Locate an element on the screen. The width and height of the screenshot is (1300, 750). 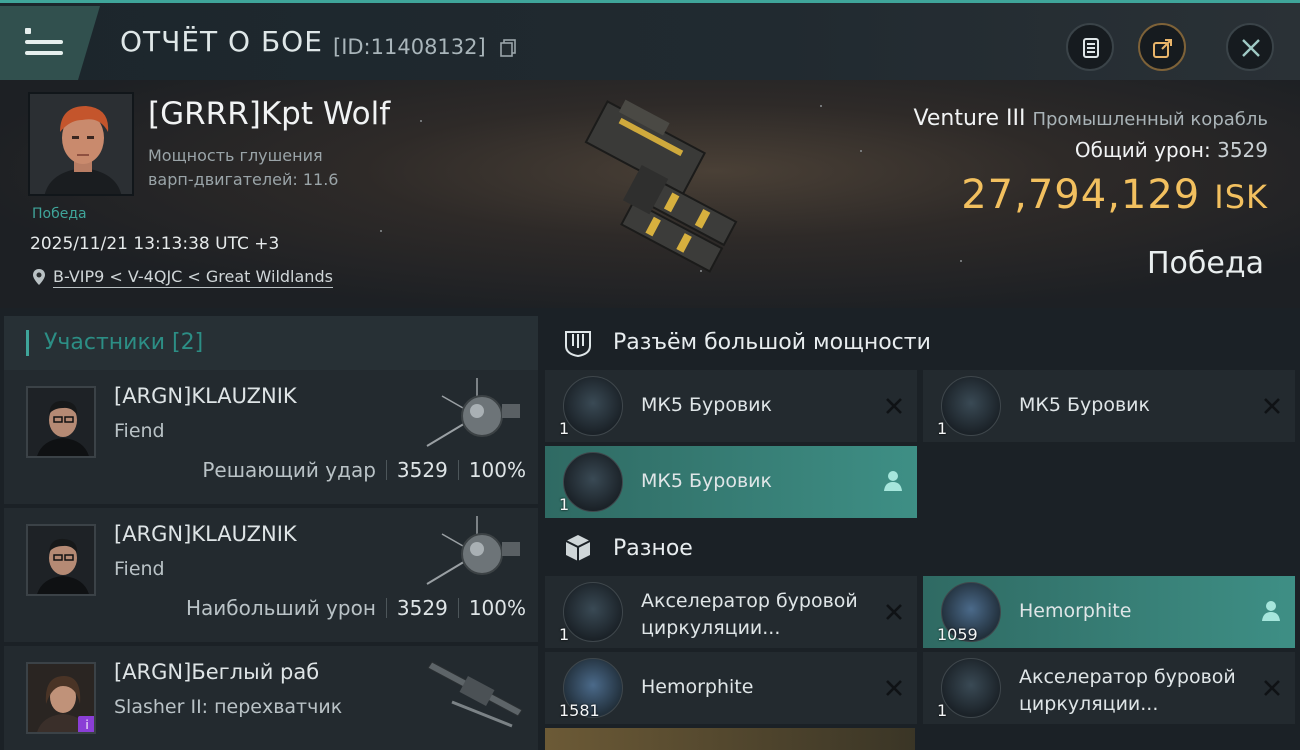
module-slot: 1059 Hemorphite is located at coordinates (1109, 612).